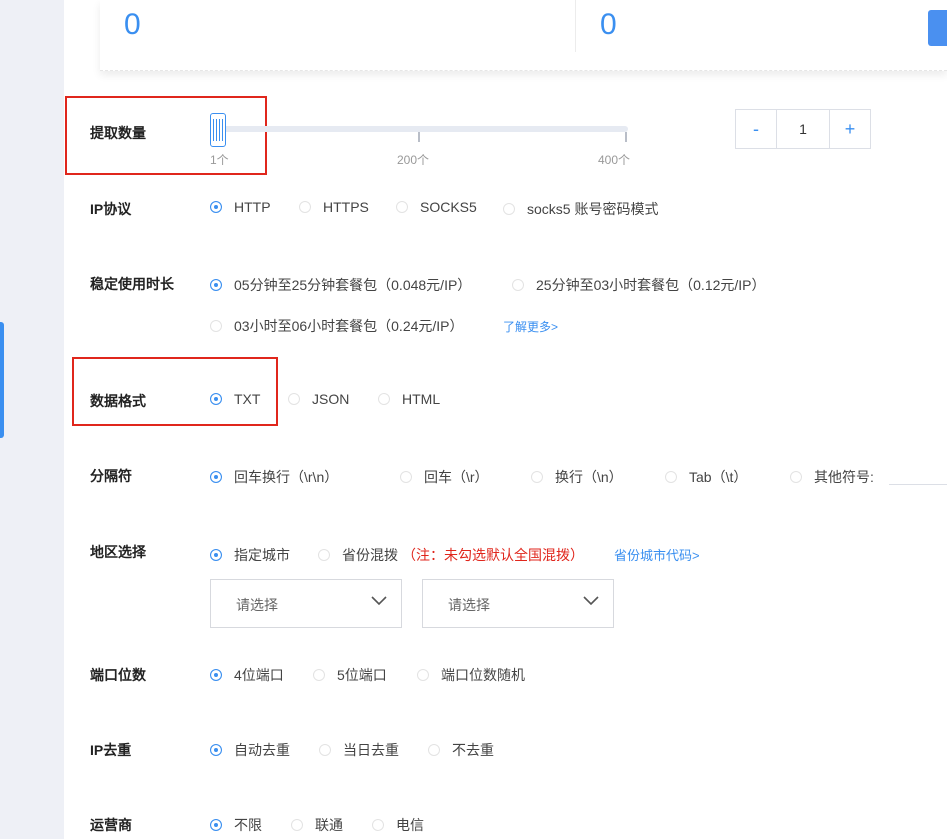 The height and width of the screenshot is (839, 947). I want to click on radio-dedup-auto: 自动去重, so click(250, 750).